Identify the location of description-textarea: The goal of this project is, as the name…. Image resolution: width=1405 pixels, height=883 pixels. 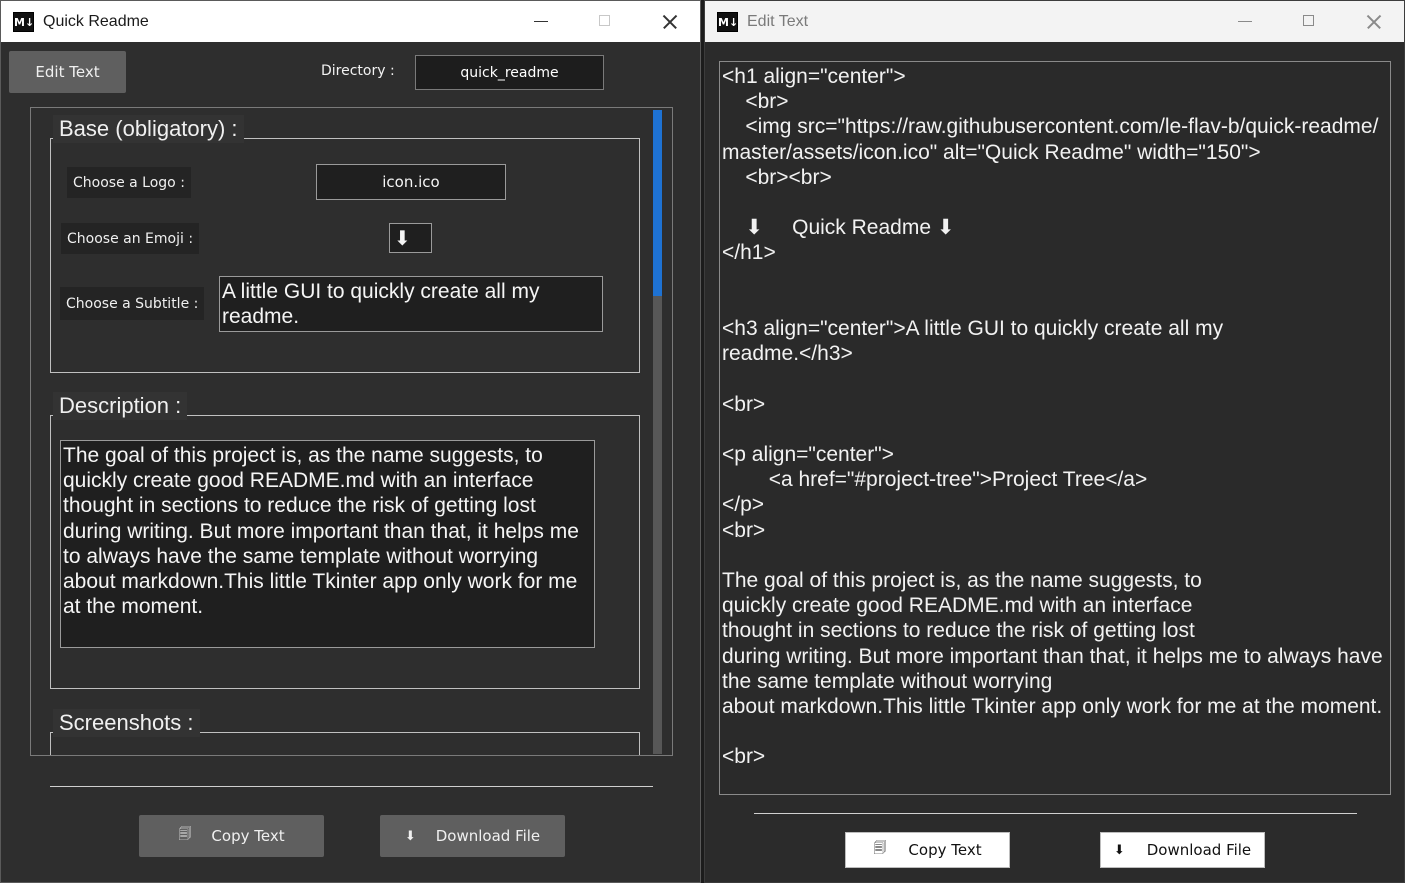
(327, 544).